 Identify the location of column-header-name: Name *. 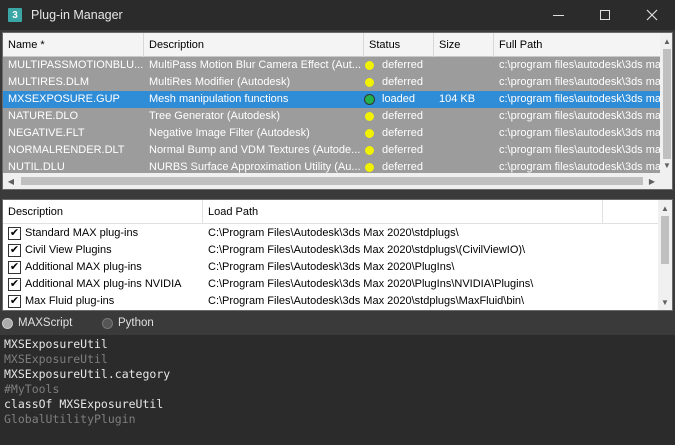
(73, 45).